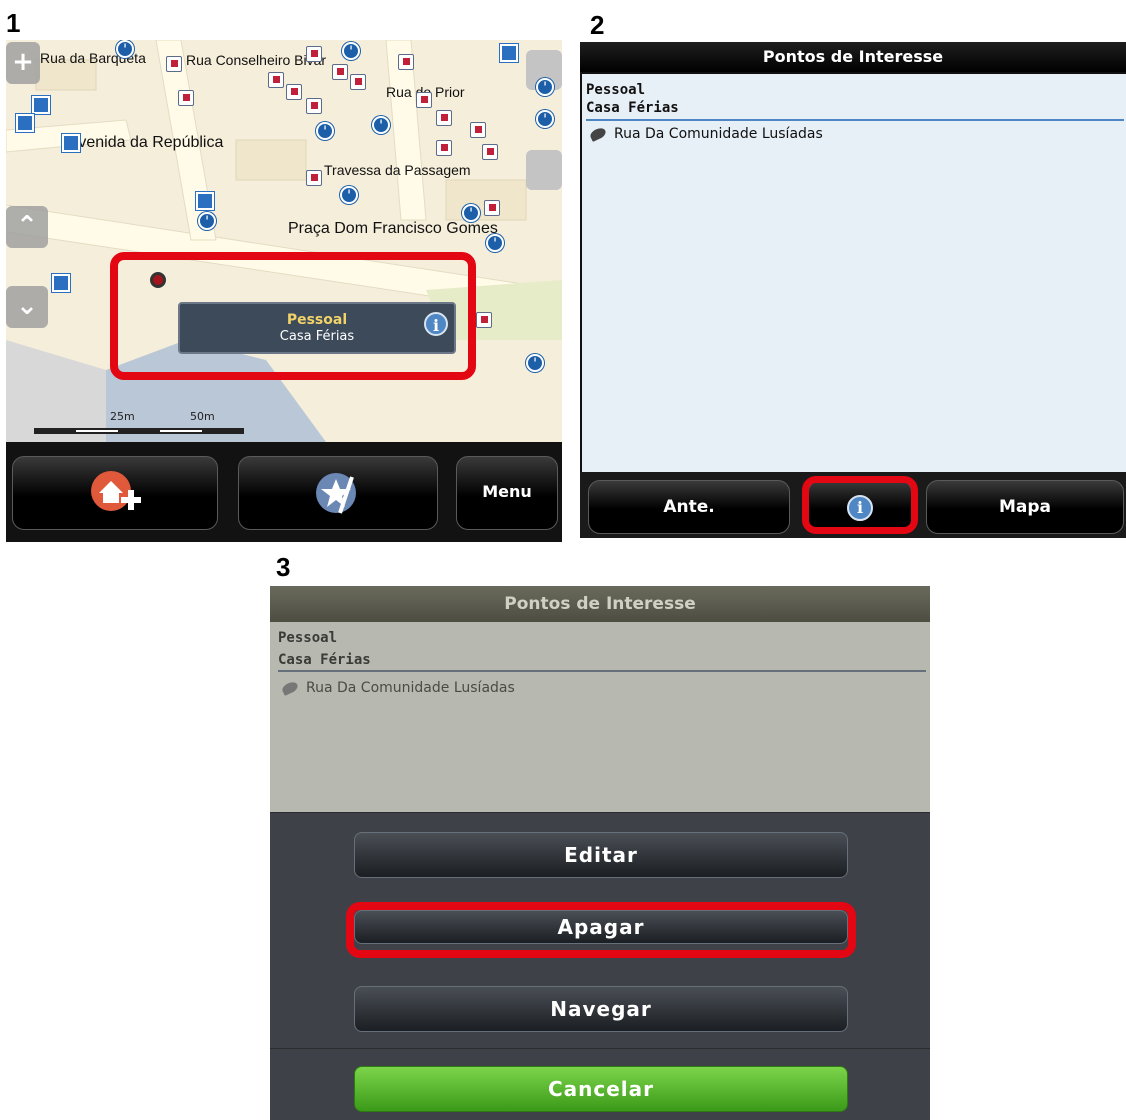 The image size is (1126, 1120). I want to click on cancel-button: Cancelar, so click(601, 1089).